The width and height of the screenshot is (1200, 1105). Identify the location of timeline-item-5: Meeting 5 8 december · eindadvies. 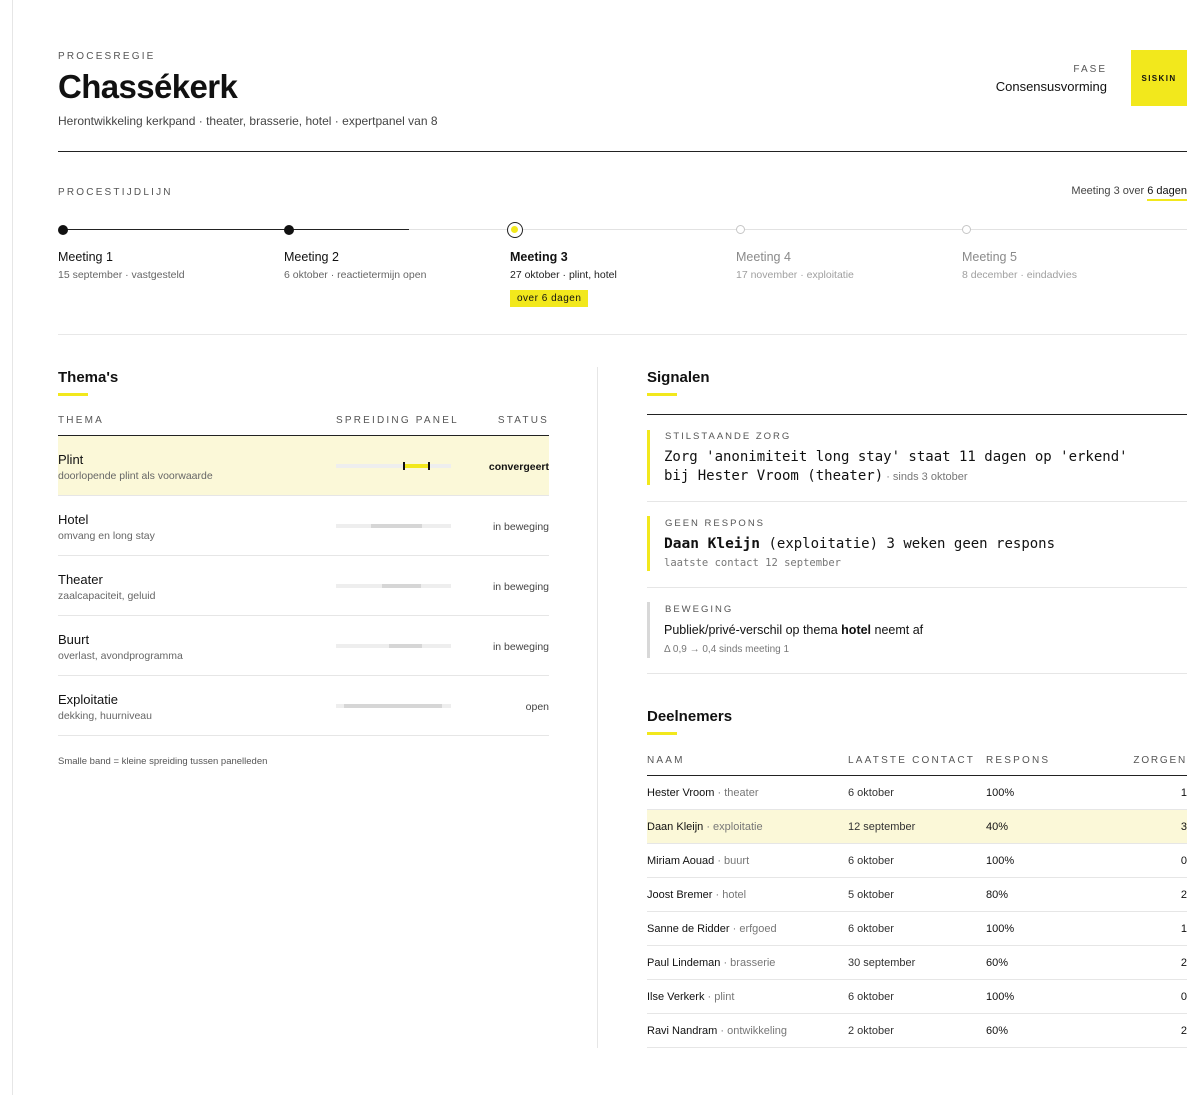
(1072, 265).